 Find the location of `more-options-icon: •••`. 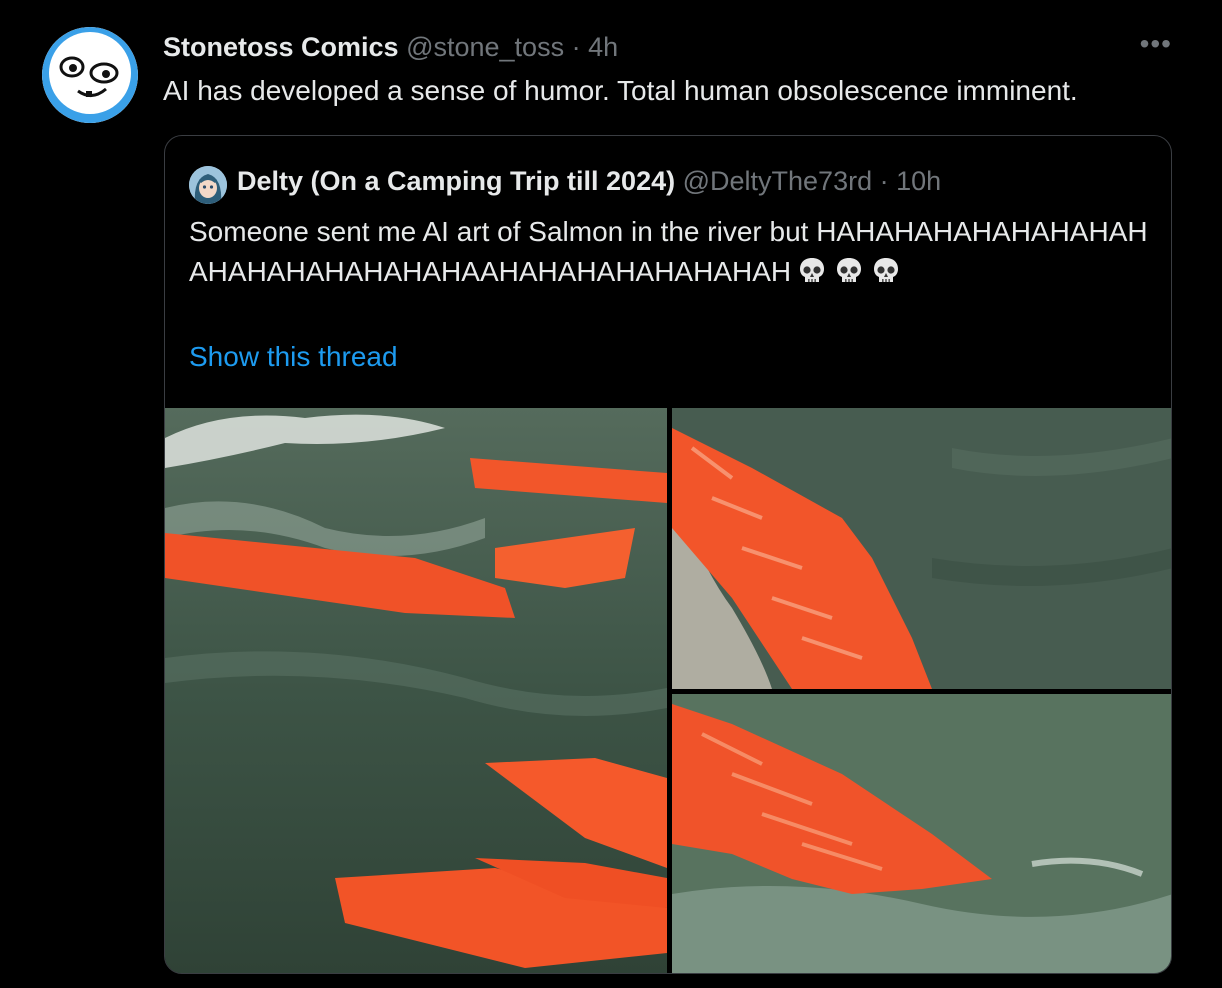

more-options-icon: ••• is located at coordinates (1156, 44).